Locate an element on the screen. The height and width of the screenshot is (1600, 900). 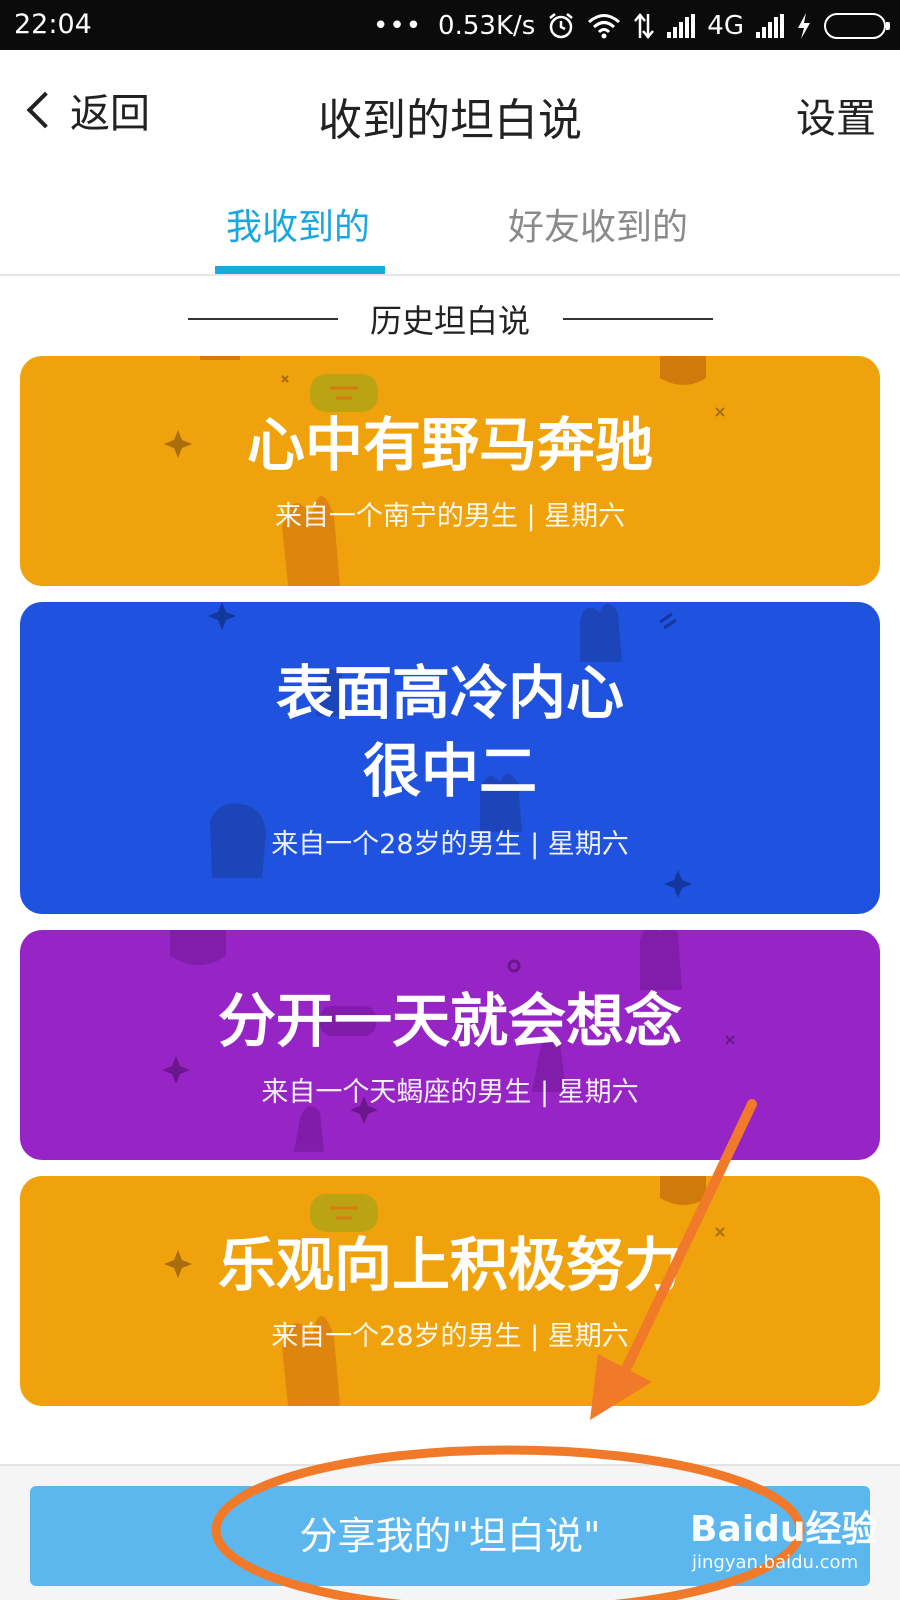
wifi-icon is located at coordinates (604, 26).